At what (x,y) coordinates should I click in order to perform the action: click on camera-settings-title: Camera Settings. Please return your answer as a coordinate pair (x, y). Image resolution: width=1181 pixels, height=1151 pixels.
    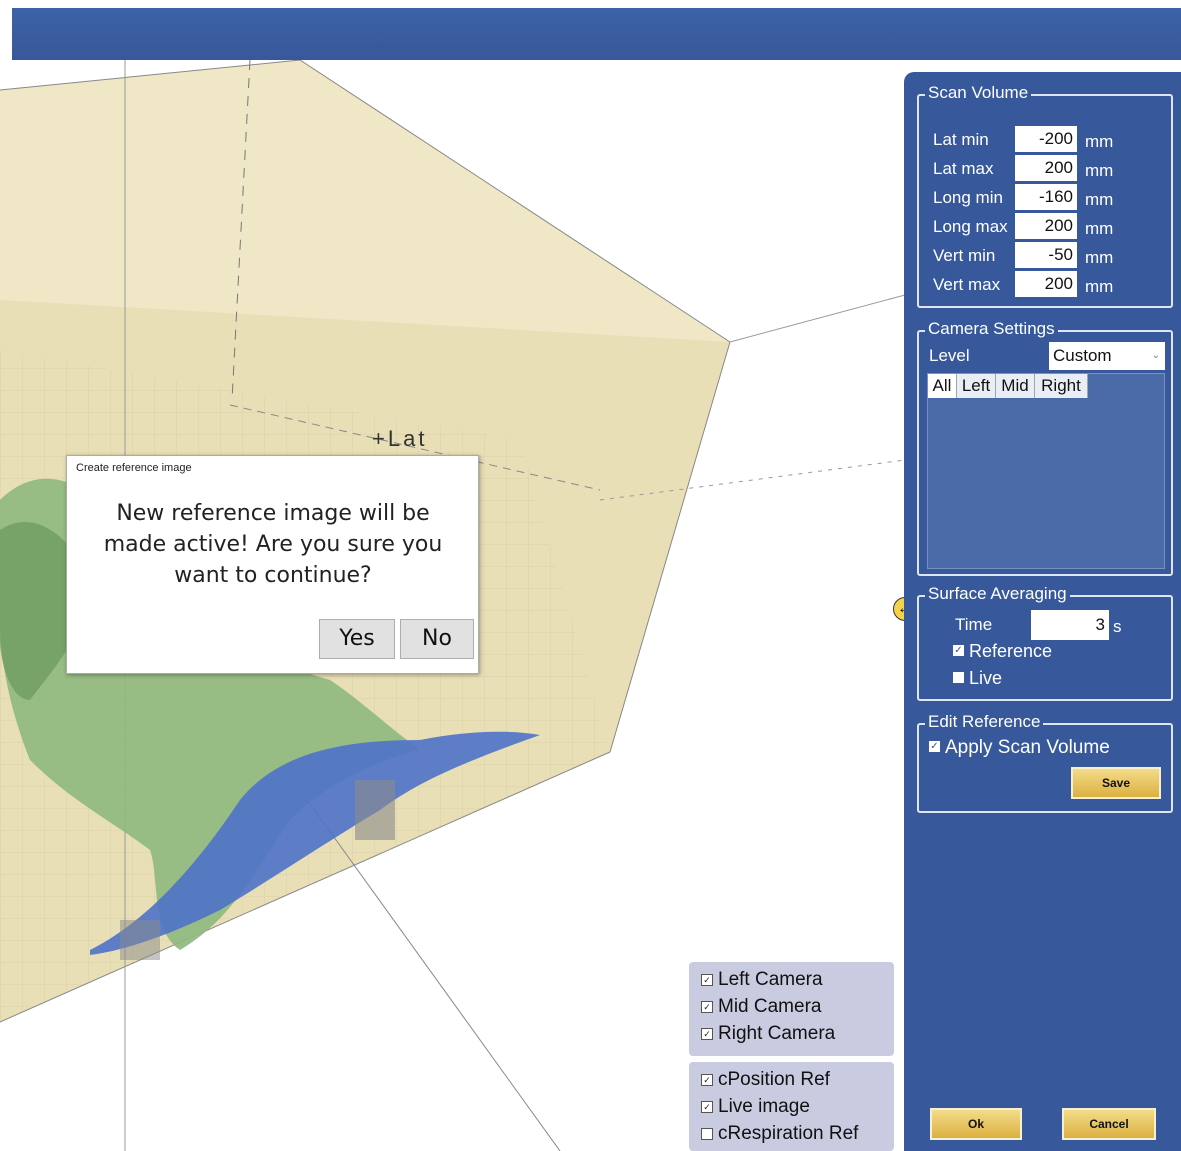
    Looking at the image, I should click on (991, 329).